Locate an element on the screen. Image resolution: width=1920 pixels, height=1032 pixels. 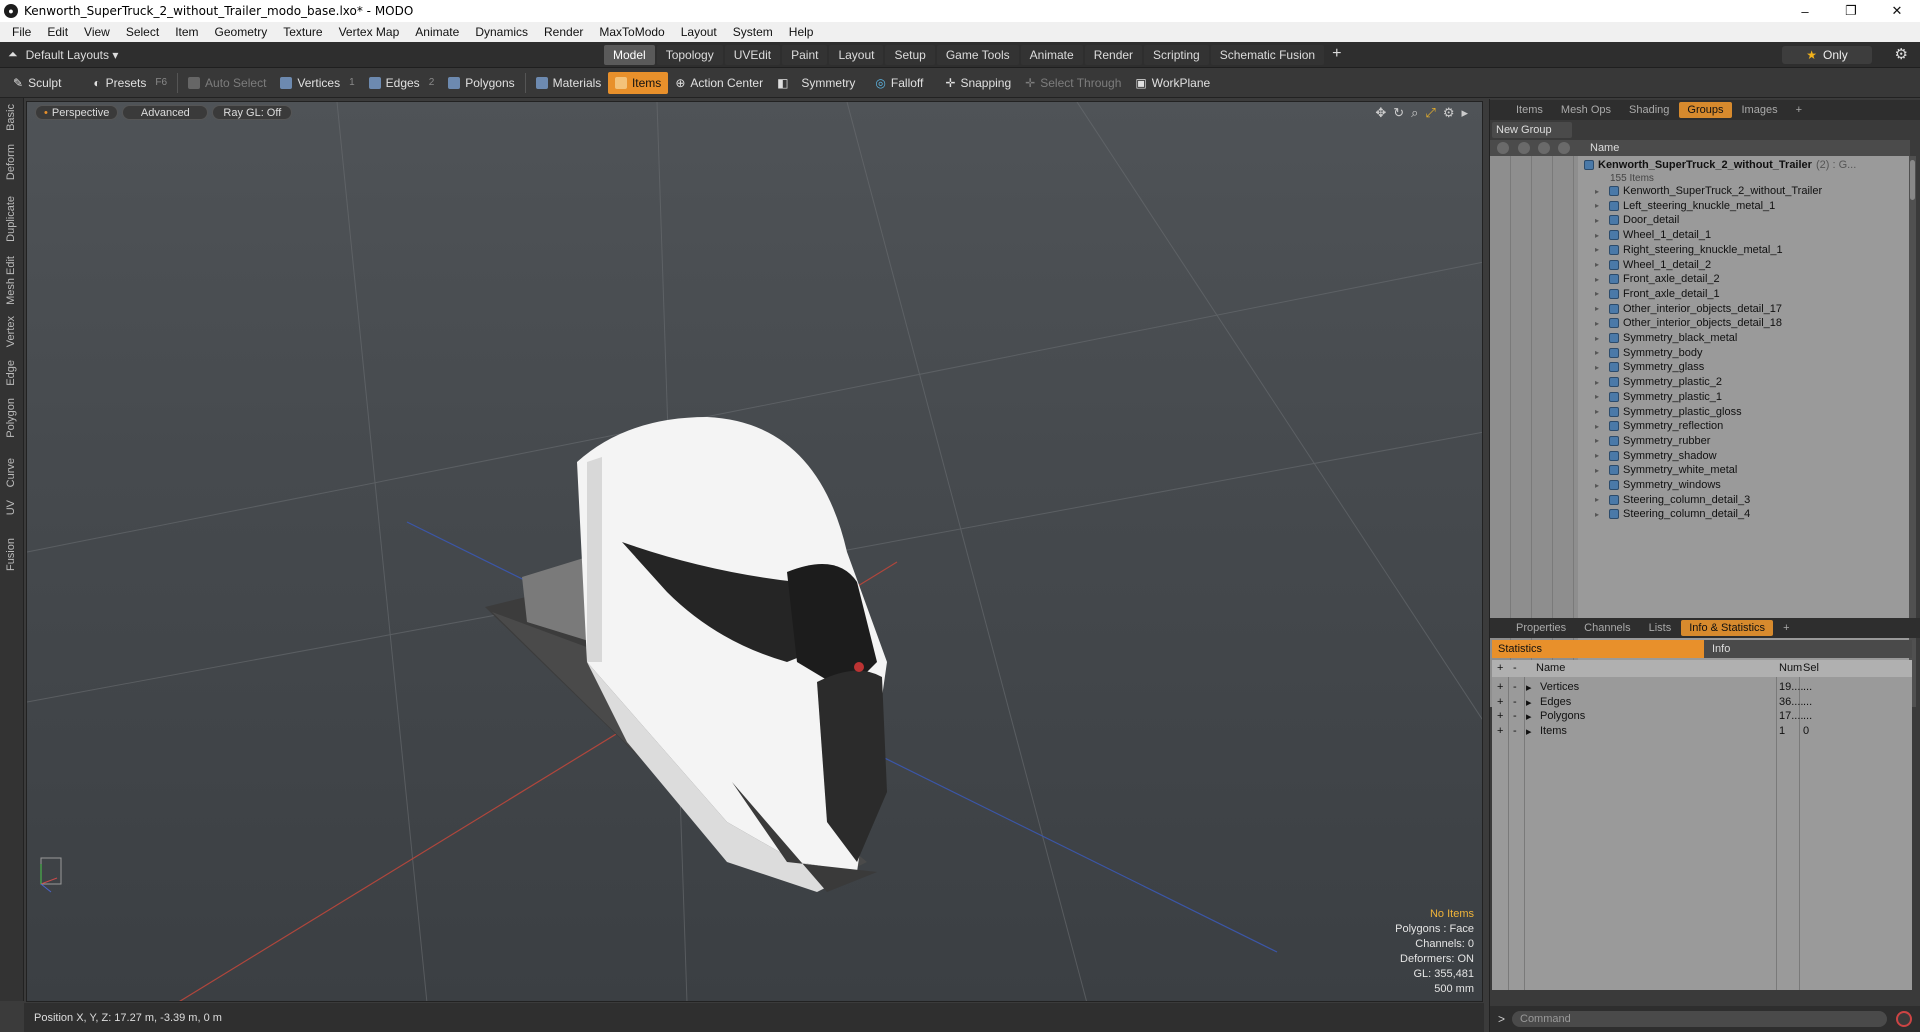
menu-edit: Edit is located at coordinates (57, 32).